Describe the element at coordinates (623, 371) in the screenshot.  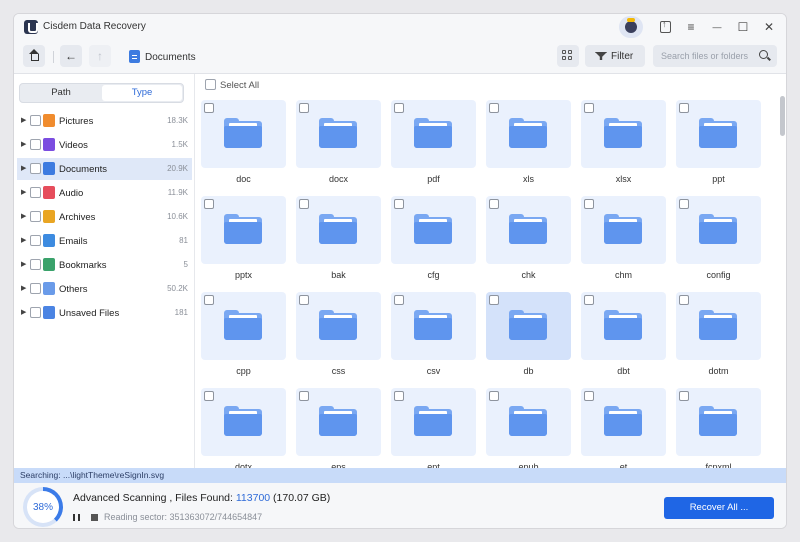
I see `folder-label: dbt` at that location.